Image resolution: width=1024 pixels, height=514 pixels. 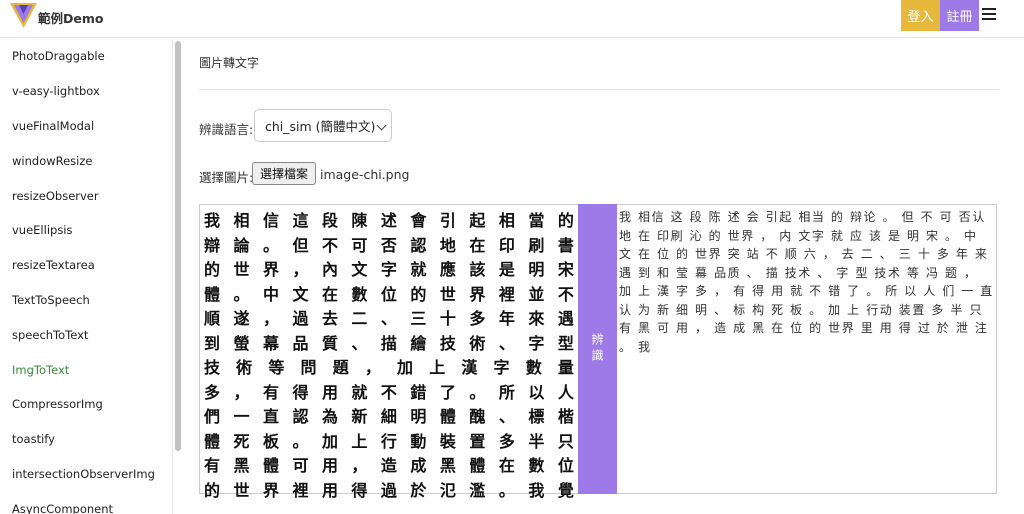 What do you see at coordinates (23, 15) in the screenshot?
I see `logo-icon` at bounding box center [23, 15].